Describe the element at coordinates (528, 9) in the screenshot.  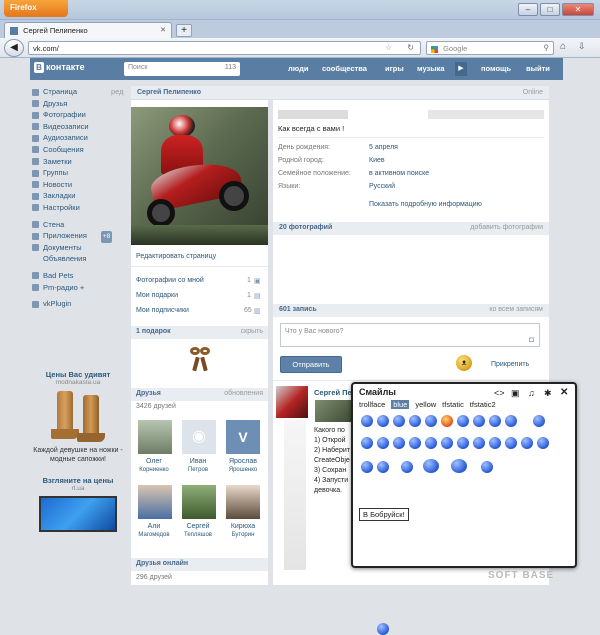
I see `minimize-button: –` at that location.